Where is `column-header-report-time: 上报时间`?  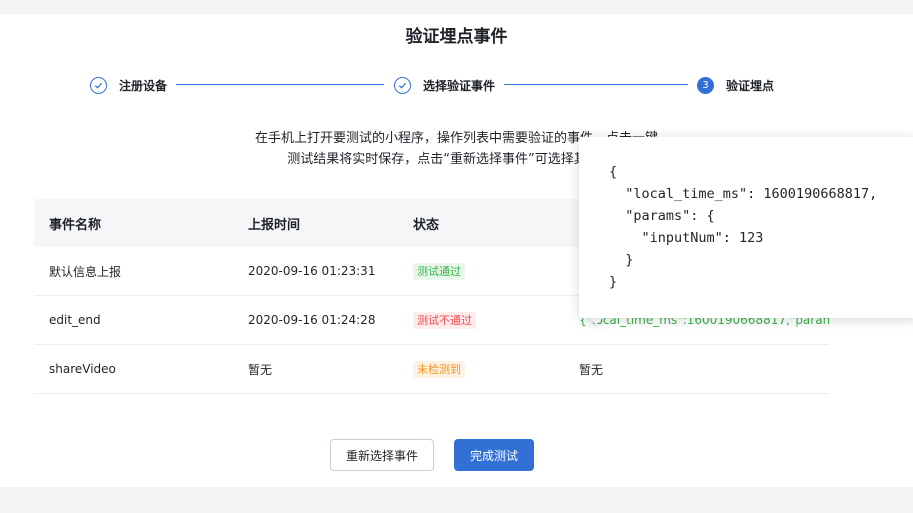 column-header-report-time: 上报时间 is located at coordinates (274, 225).